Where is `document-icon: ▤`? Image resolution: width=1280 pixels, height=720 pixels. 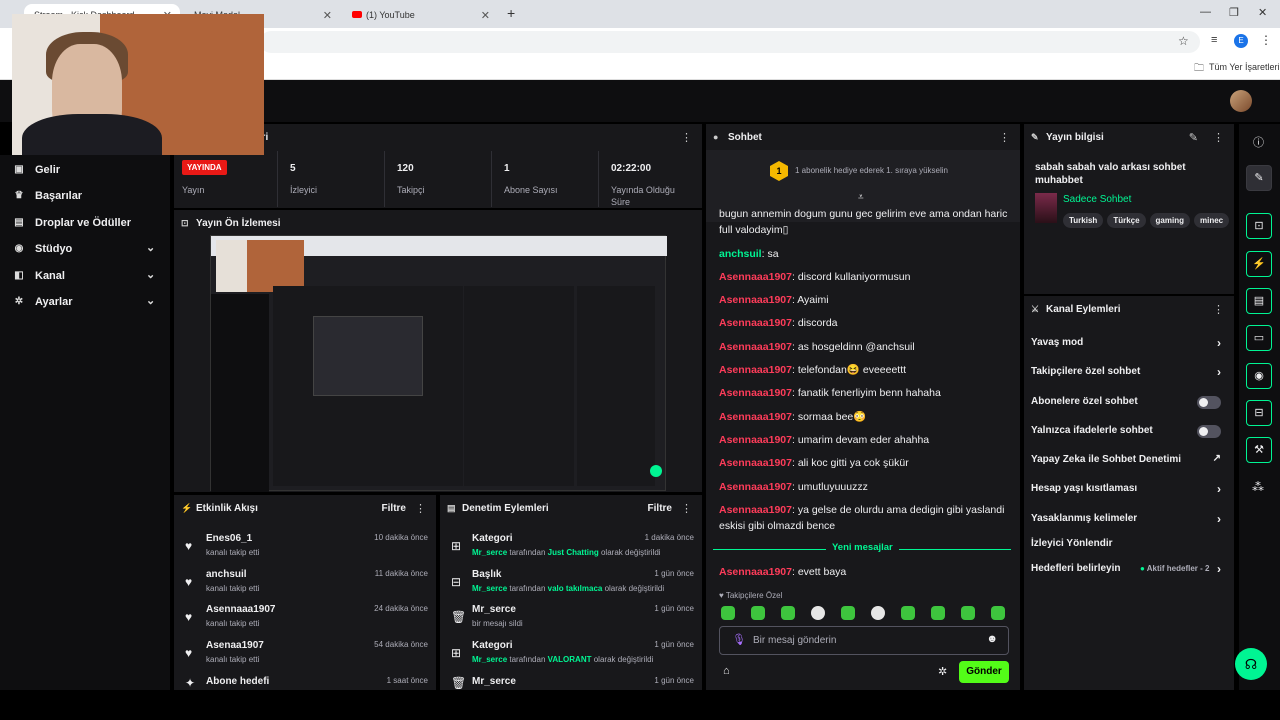 document-icon: ▤ is located at coordinates (1259, 301).